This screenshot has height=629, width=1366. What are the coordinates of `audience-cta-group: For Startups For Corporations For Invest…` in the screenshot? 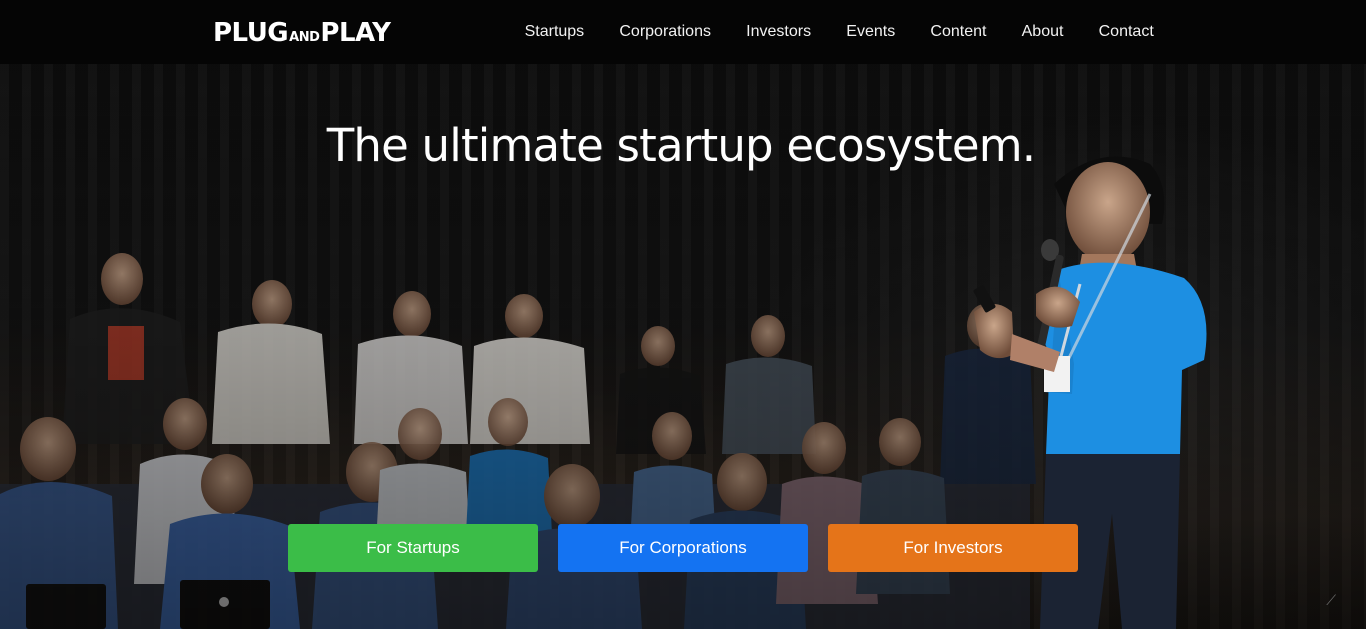 It's located at (683, 548).